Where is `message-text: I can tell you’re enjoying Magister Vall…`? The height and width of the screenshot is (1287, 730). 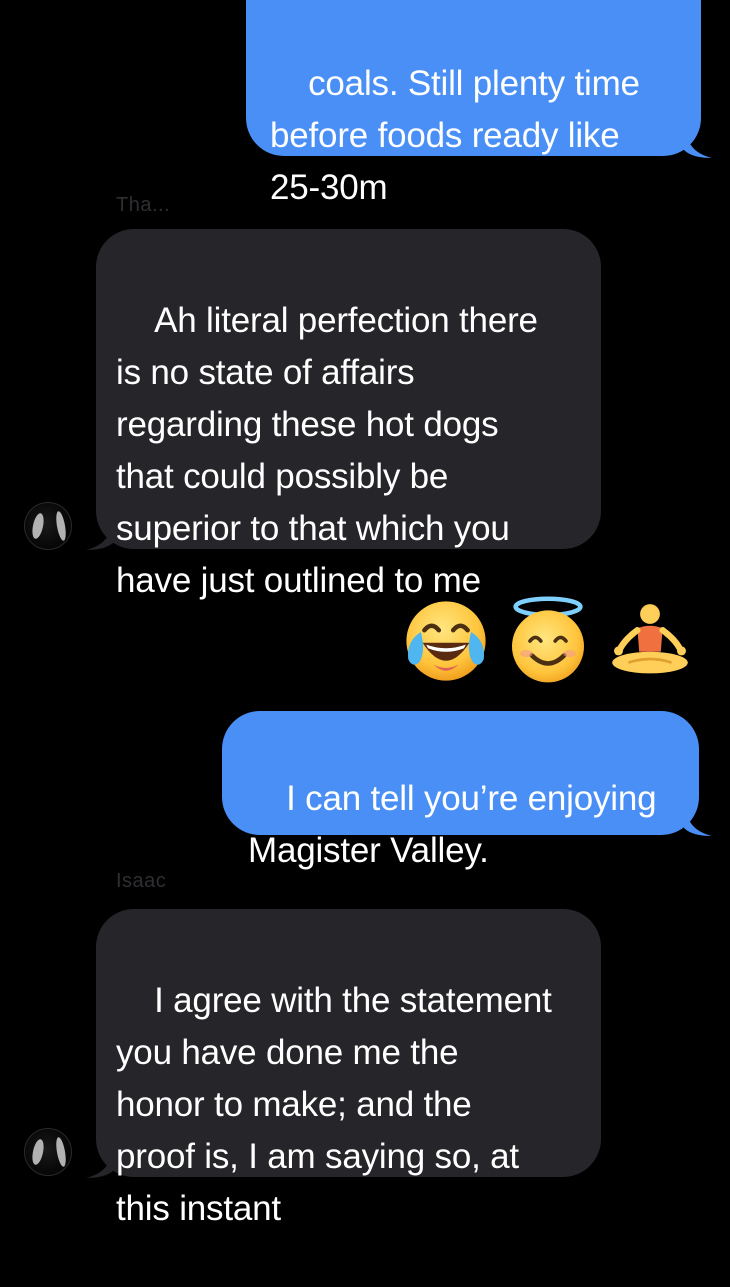
message-text: I can tell you’re enjoying Magister Vall… is located at coordinates (452, 824).